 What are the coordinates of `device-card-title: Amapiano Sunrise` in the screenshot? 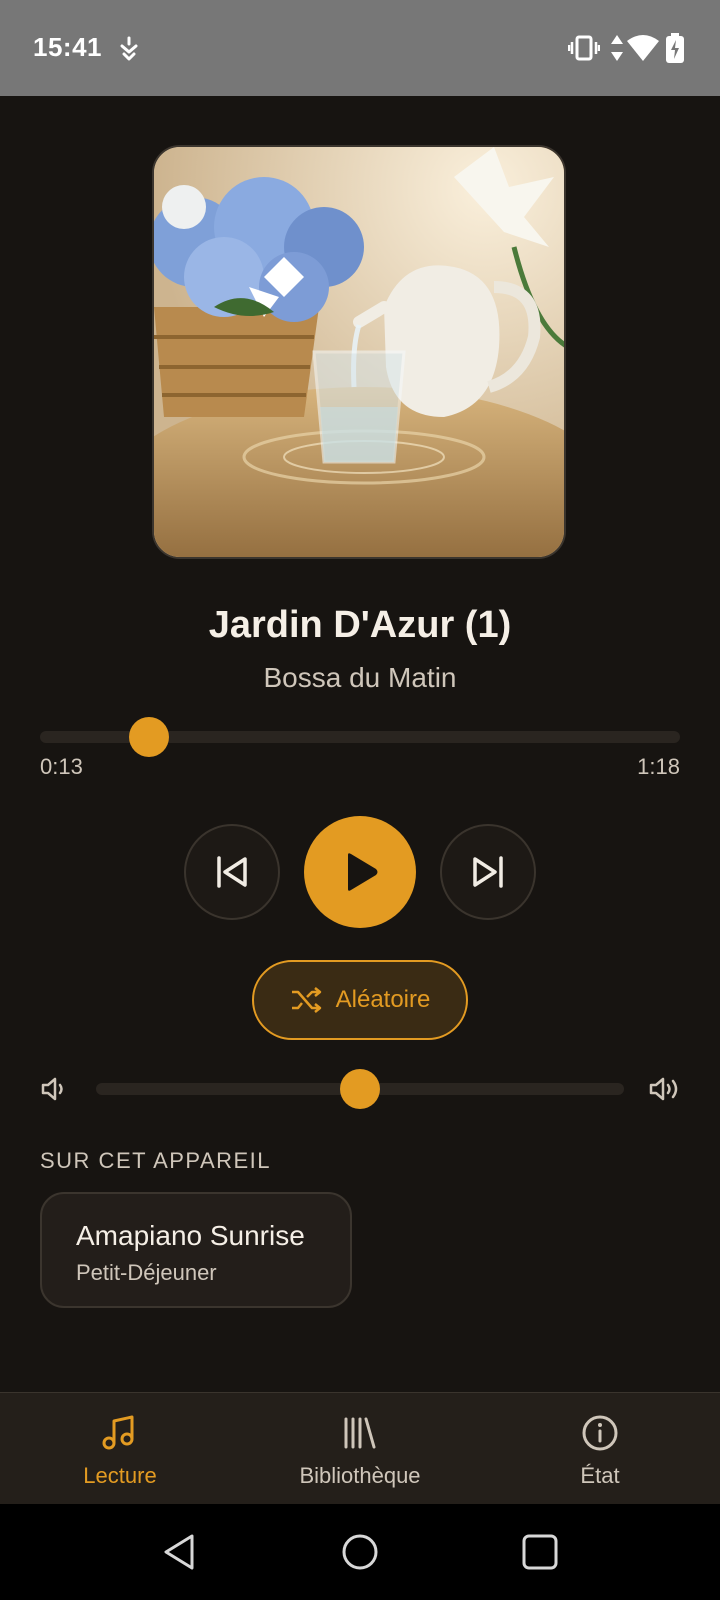 It's located at (190, 1235).